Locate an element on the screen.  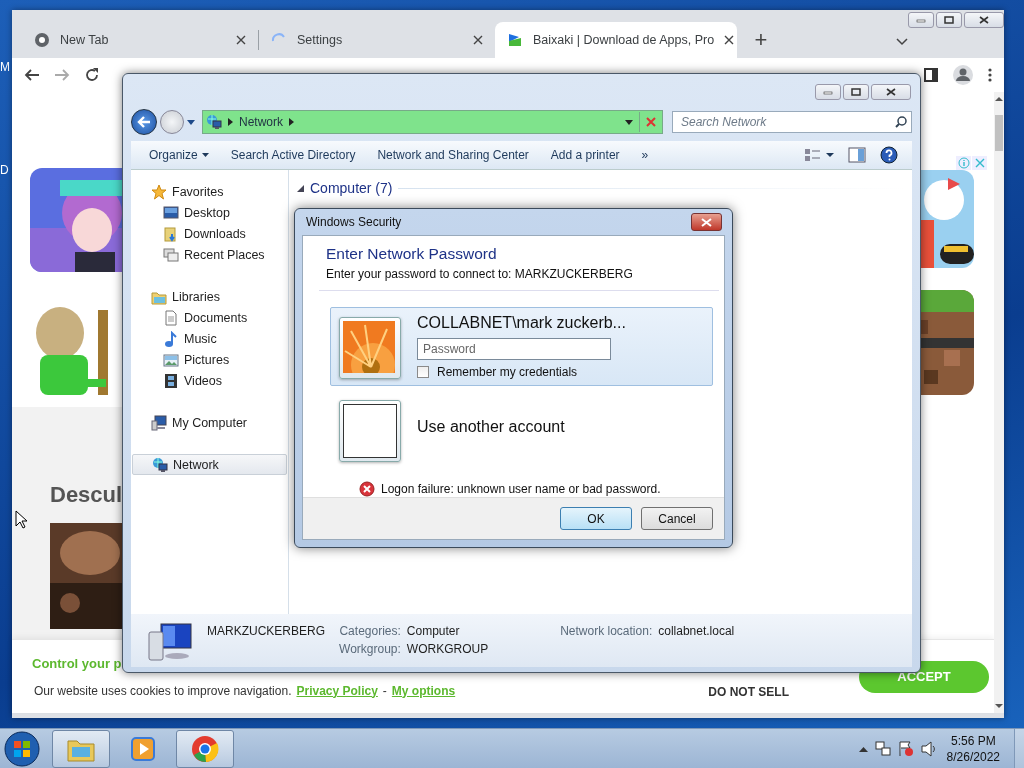
banner-text: Our website uses cookies to improve navigation. is located at coordinates (163, 690).